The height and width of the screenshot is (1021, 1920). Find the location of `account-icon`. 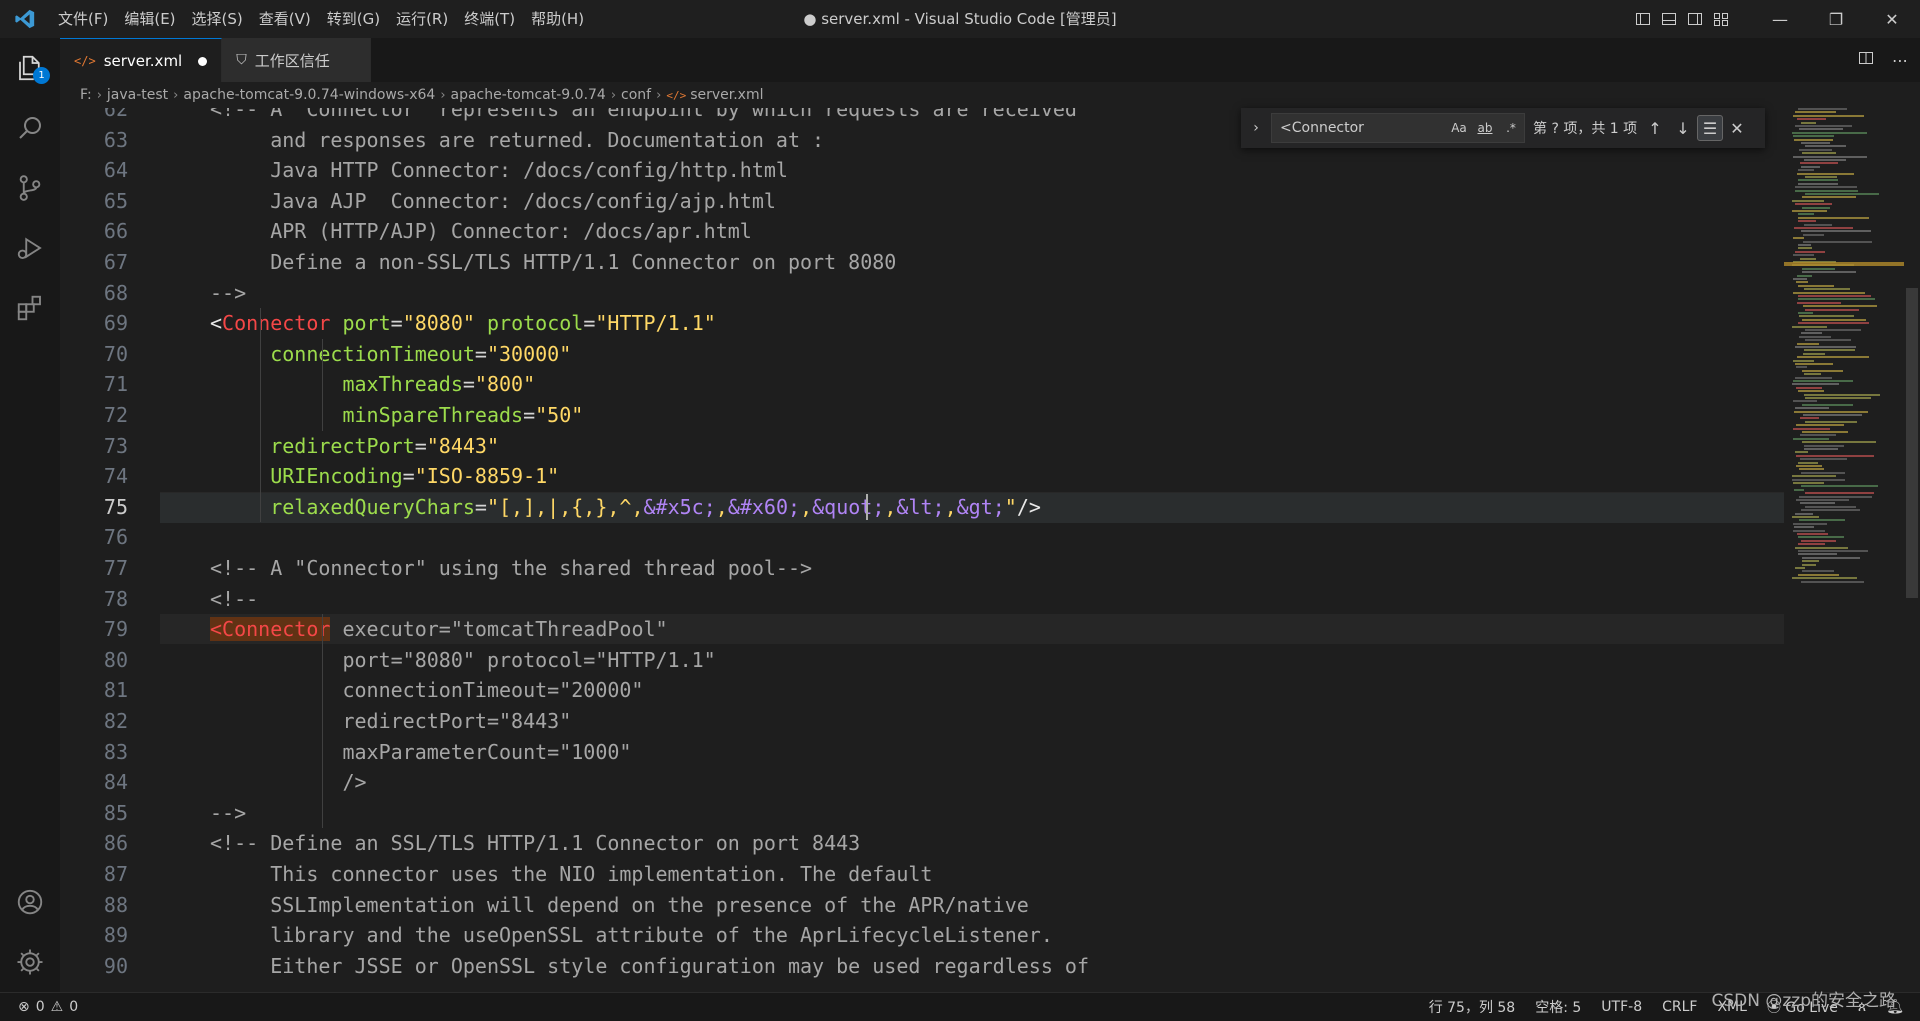

account-icon is located at coordinates (30, 902).